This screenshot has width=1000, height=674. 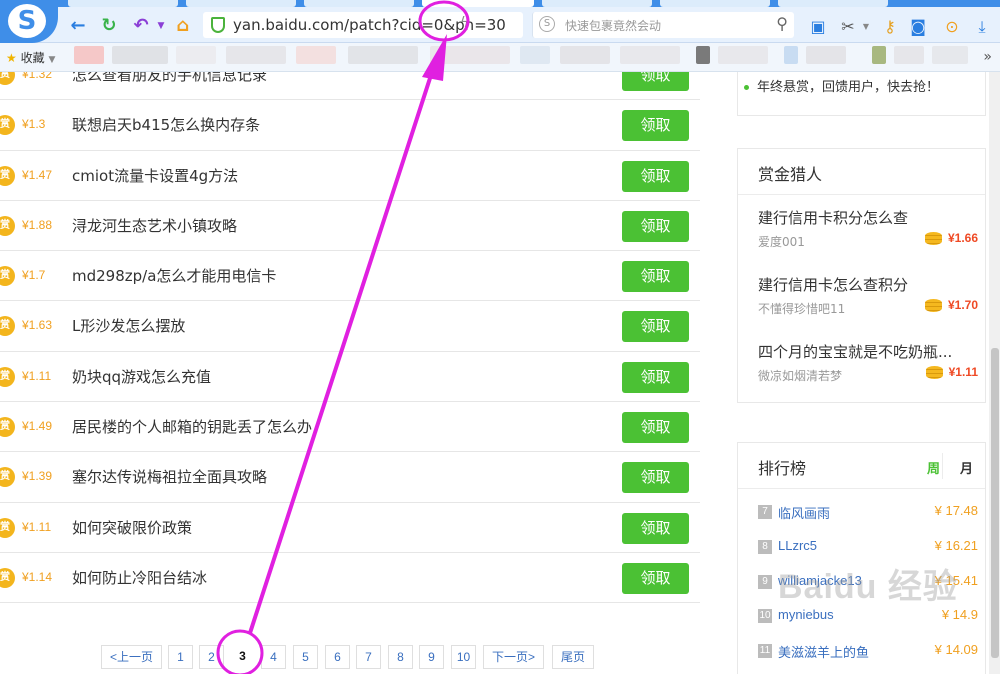 I want to click on scrollbar-thumb, so click(x=995, y=503).